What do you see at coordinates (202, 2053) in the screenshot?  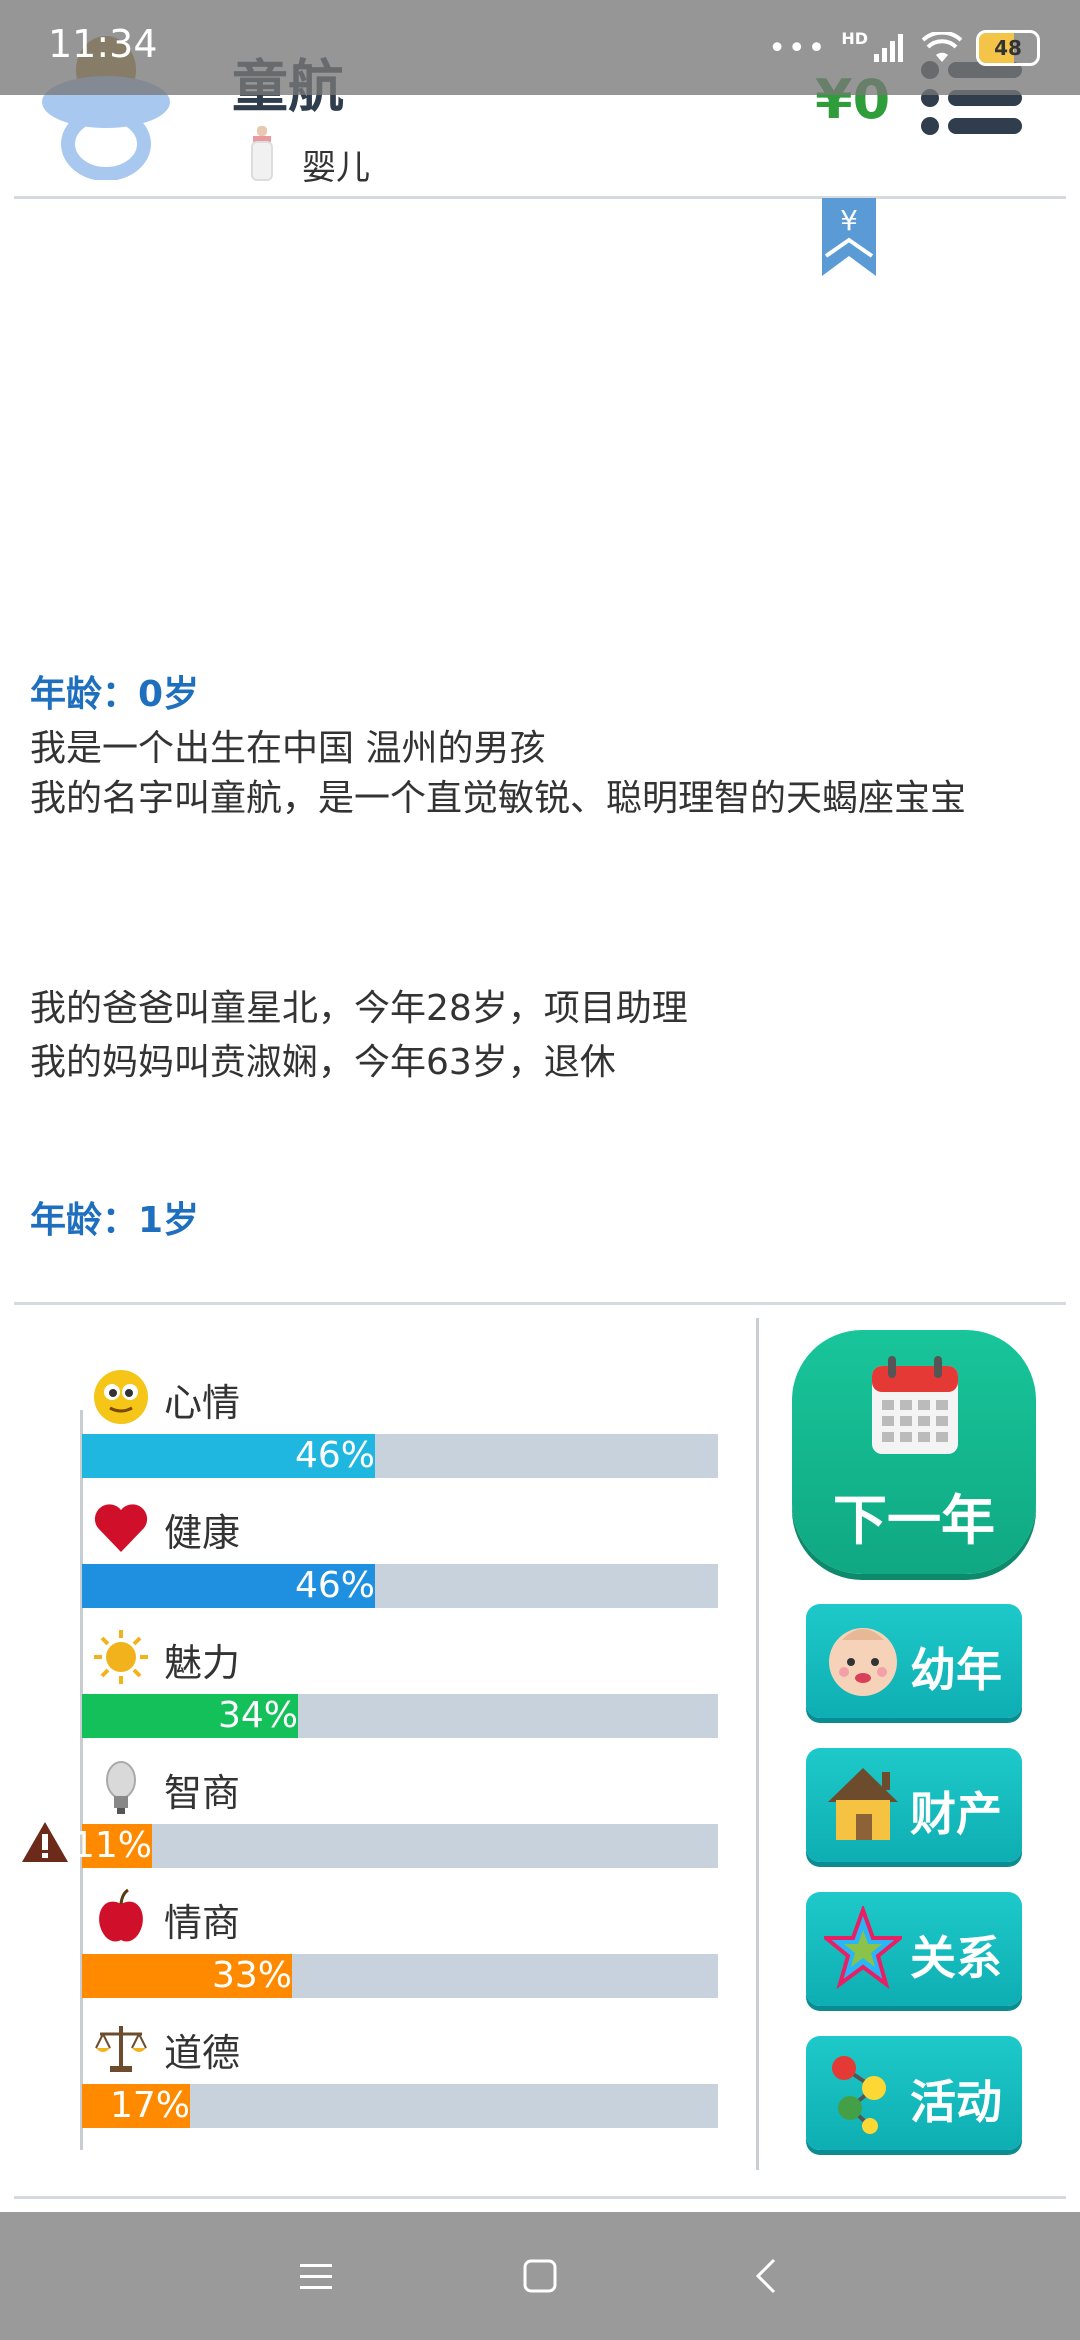 I see `stat-label: 道德` at bounding box center [202, 2053].